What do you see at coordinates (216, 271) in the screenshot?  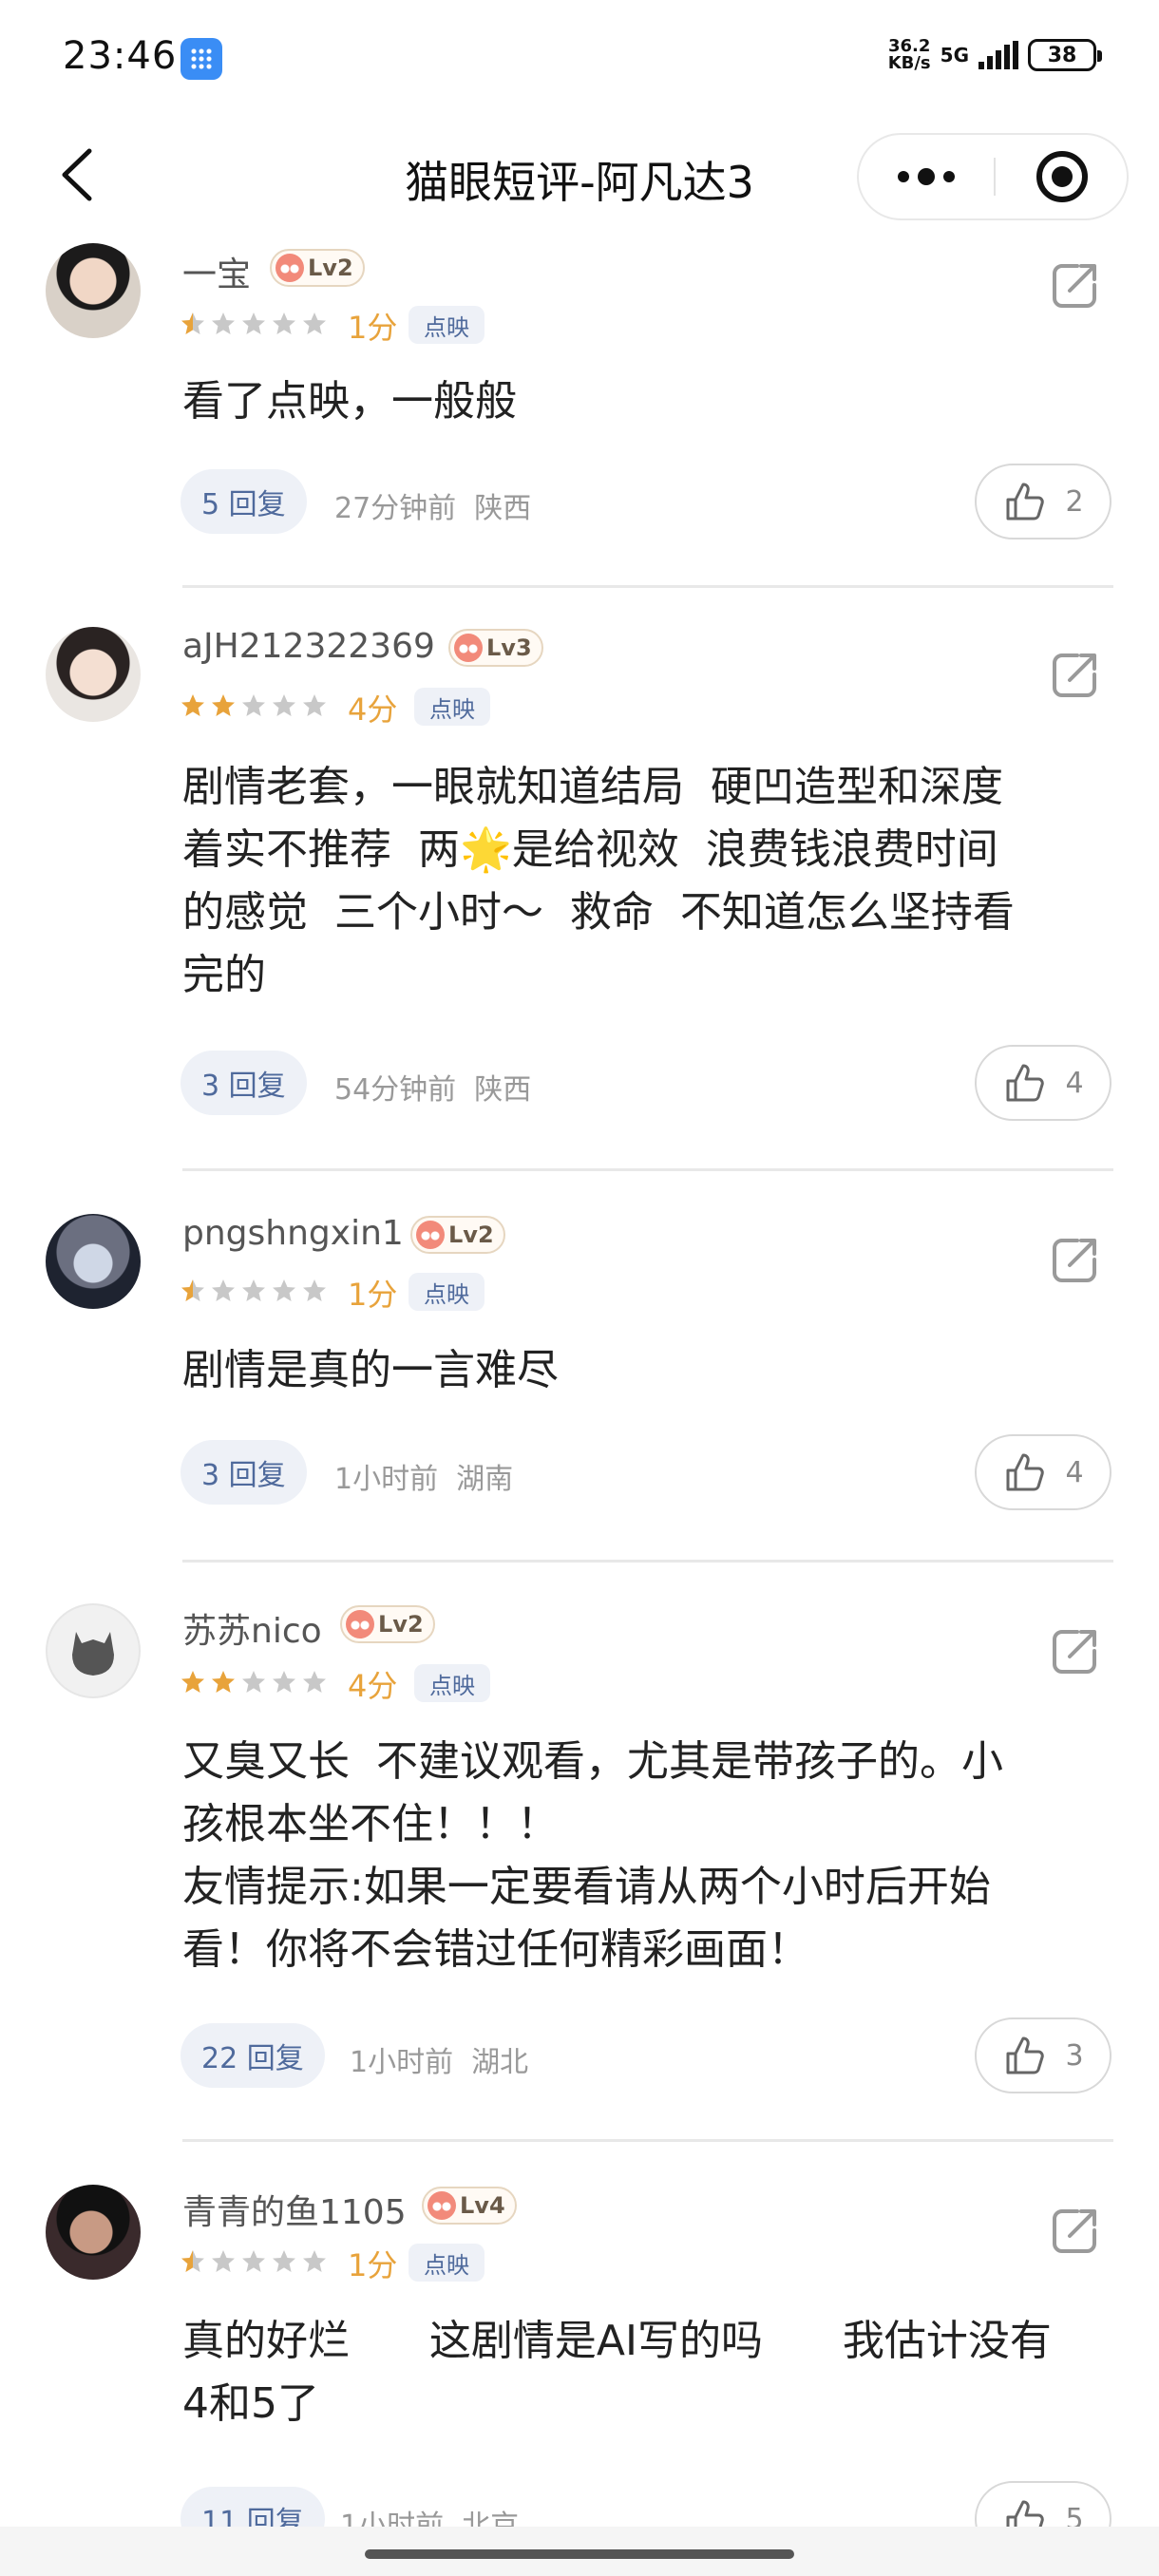 I see `username: 一宝` at bounding box center [216, 271].